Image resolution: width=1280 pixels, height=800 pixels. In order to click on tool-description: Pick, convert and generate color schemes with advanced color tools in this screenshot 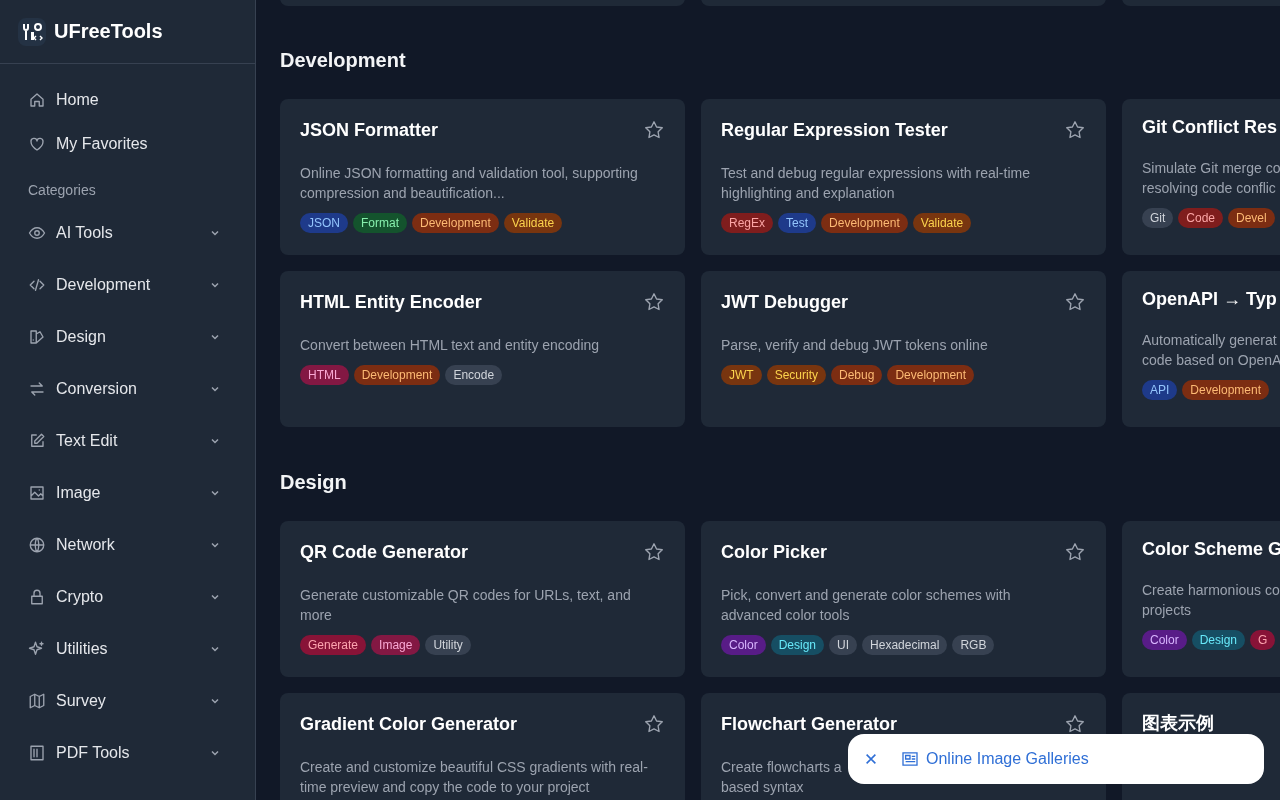, I will do `click(866, 605)`.